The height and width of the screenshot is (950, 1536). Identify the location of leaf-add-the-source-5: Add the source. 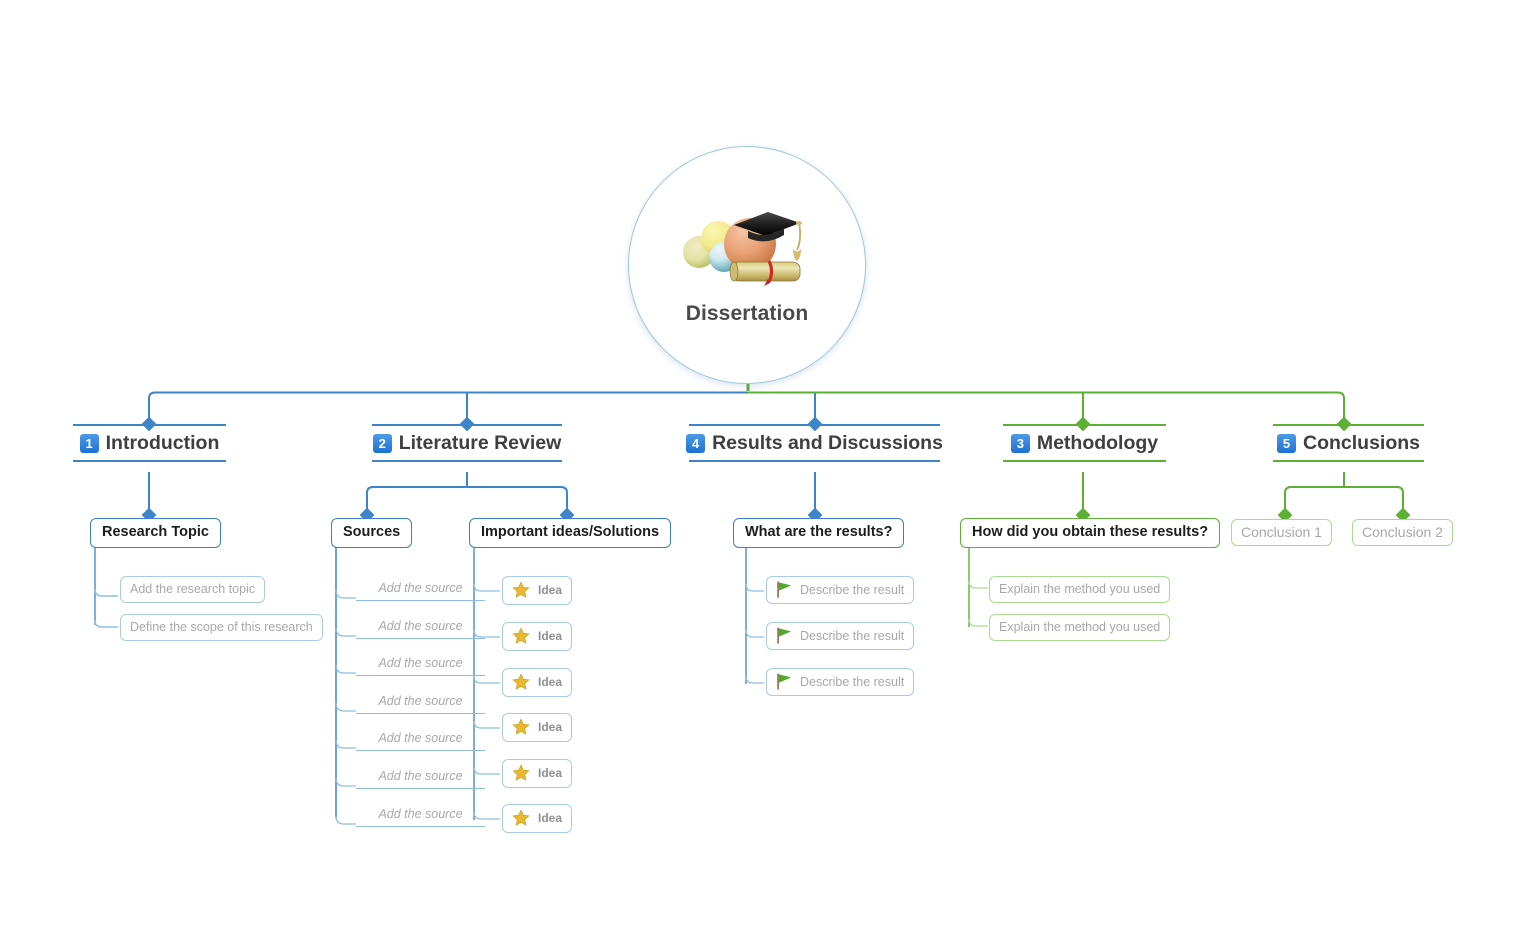
(420, 739).